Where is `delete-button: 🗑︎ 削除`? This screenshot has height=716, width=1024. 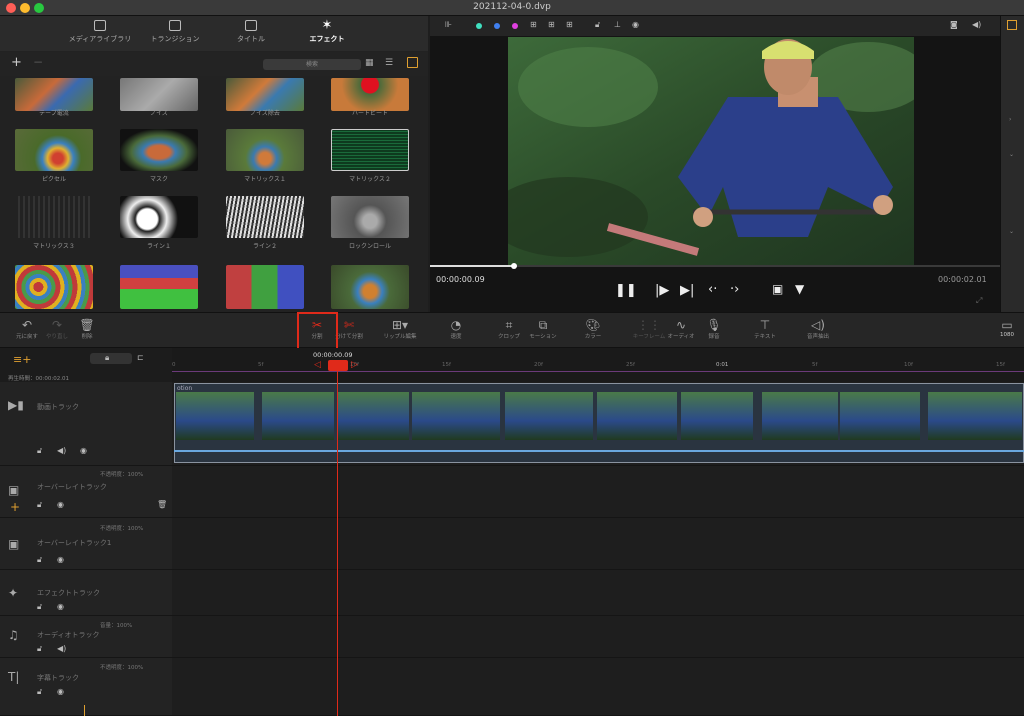
delete-button: 🗑︎ 削除 is located at coordinates (87, 329).